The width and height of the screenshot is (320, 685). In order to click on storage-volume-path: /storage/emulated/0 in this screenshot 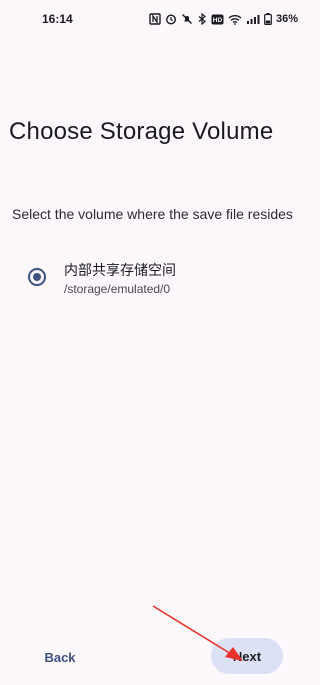, I will do `click(117, 289)`.